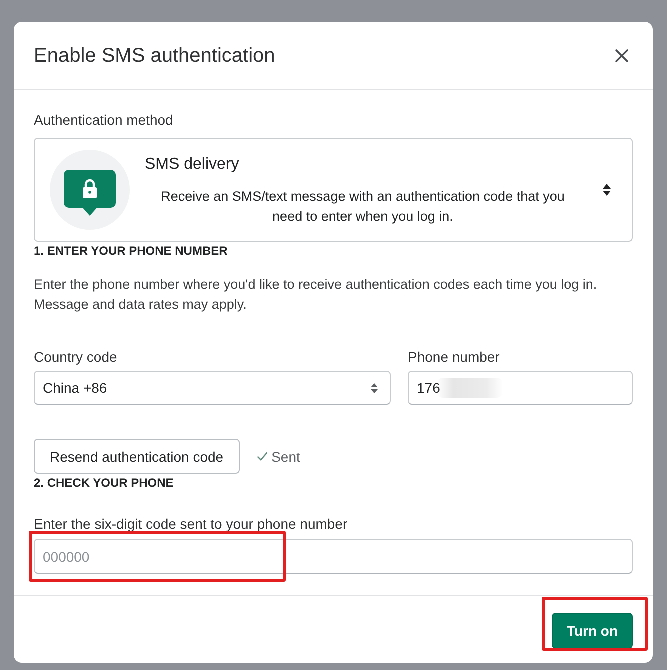  I want to click on country-code-select: China +86, so click(212, 388).